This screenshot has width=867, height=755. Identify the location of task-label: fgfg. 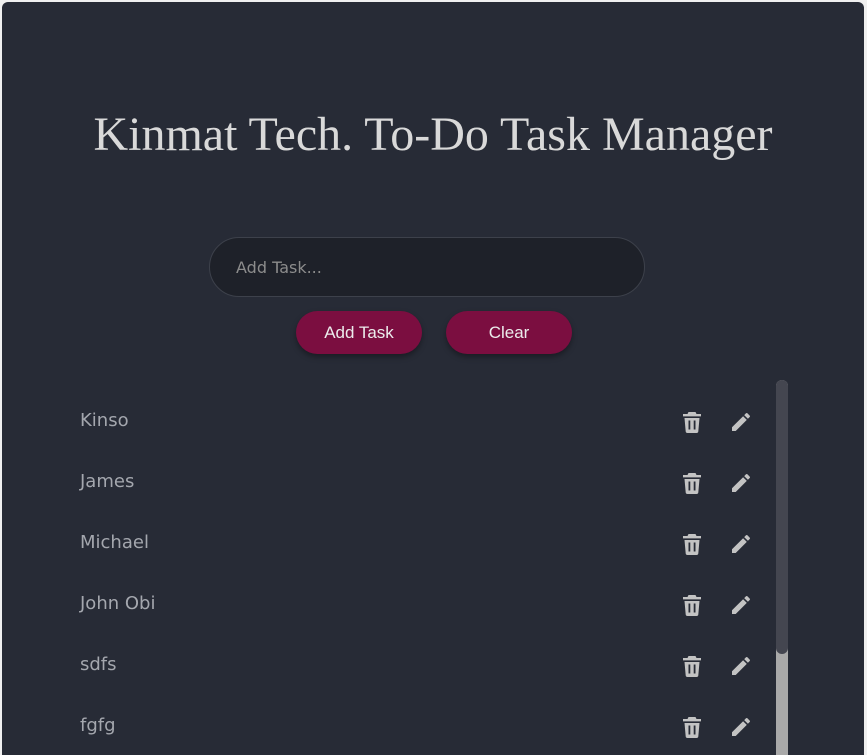
(98, 725).